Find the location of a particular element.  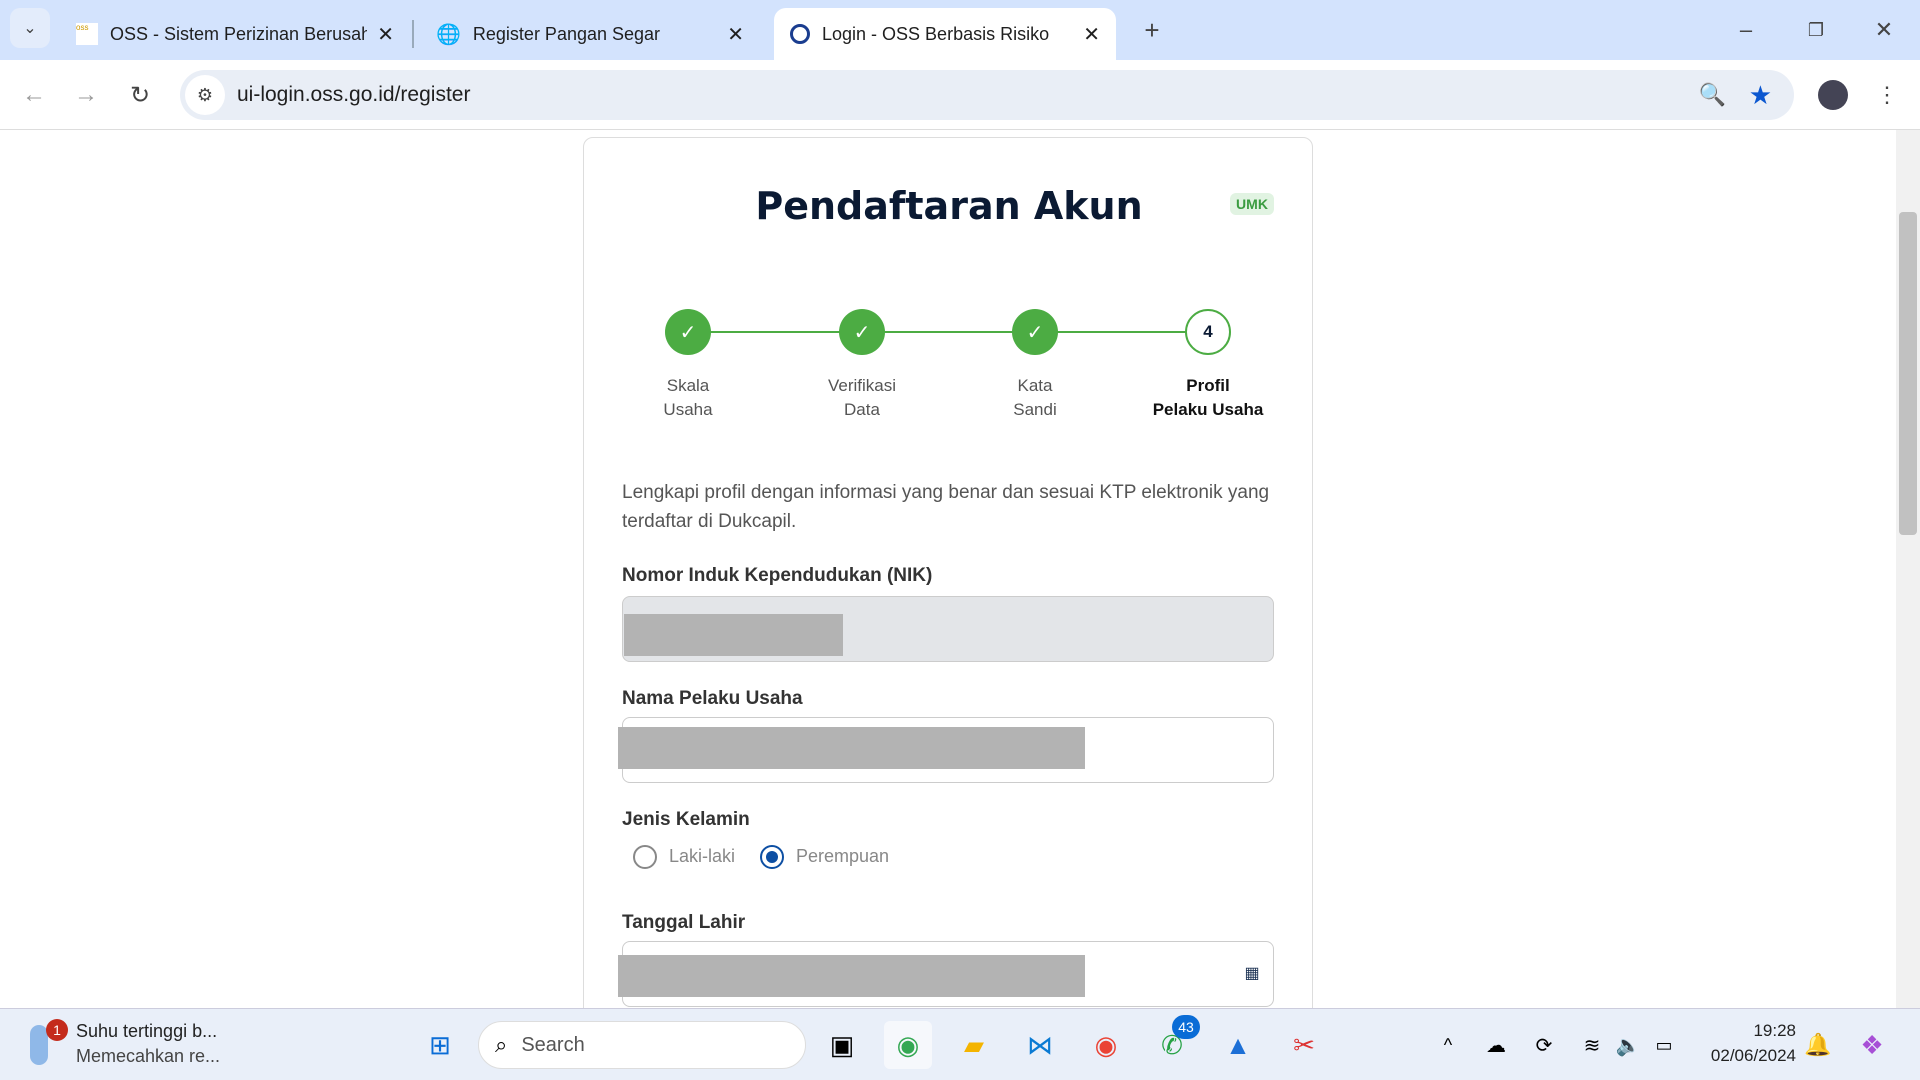

url-text: ui-login.oss.go.id/register is located at coordinates (353, 95).